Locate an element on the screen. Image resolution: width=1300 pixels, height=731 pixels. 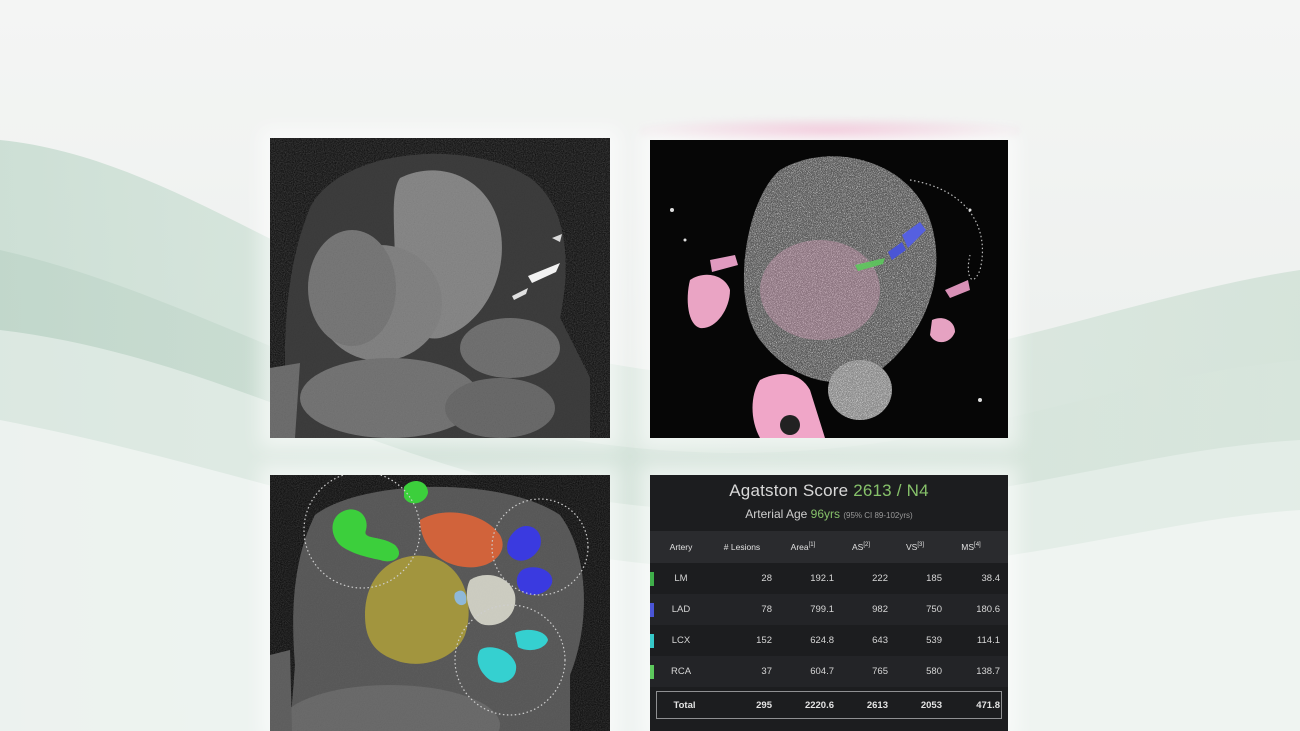
col-area: Area[1] is located at coordinates (803, 547).